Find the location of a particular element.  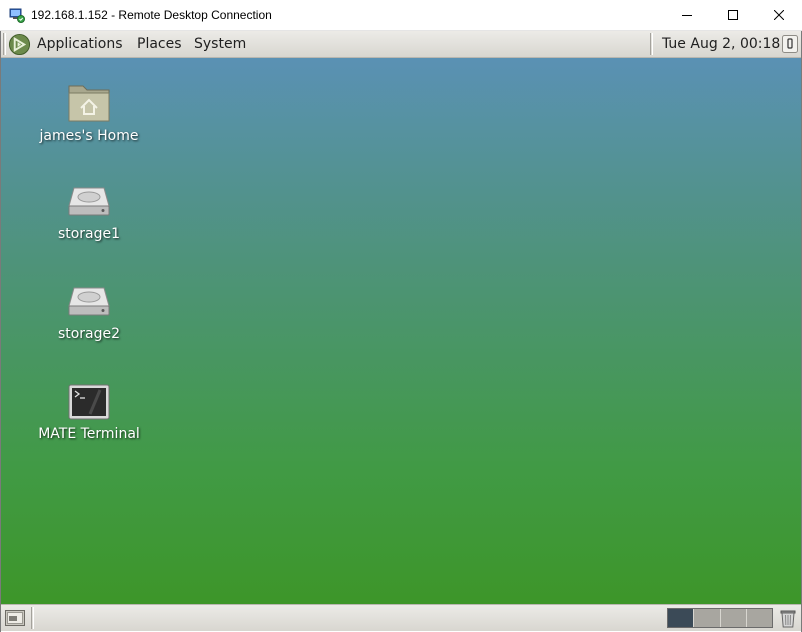

close-icon is located at coordinates (779, 15).